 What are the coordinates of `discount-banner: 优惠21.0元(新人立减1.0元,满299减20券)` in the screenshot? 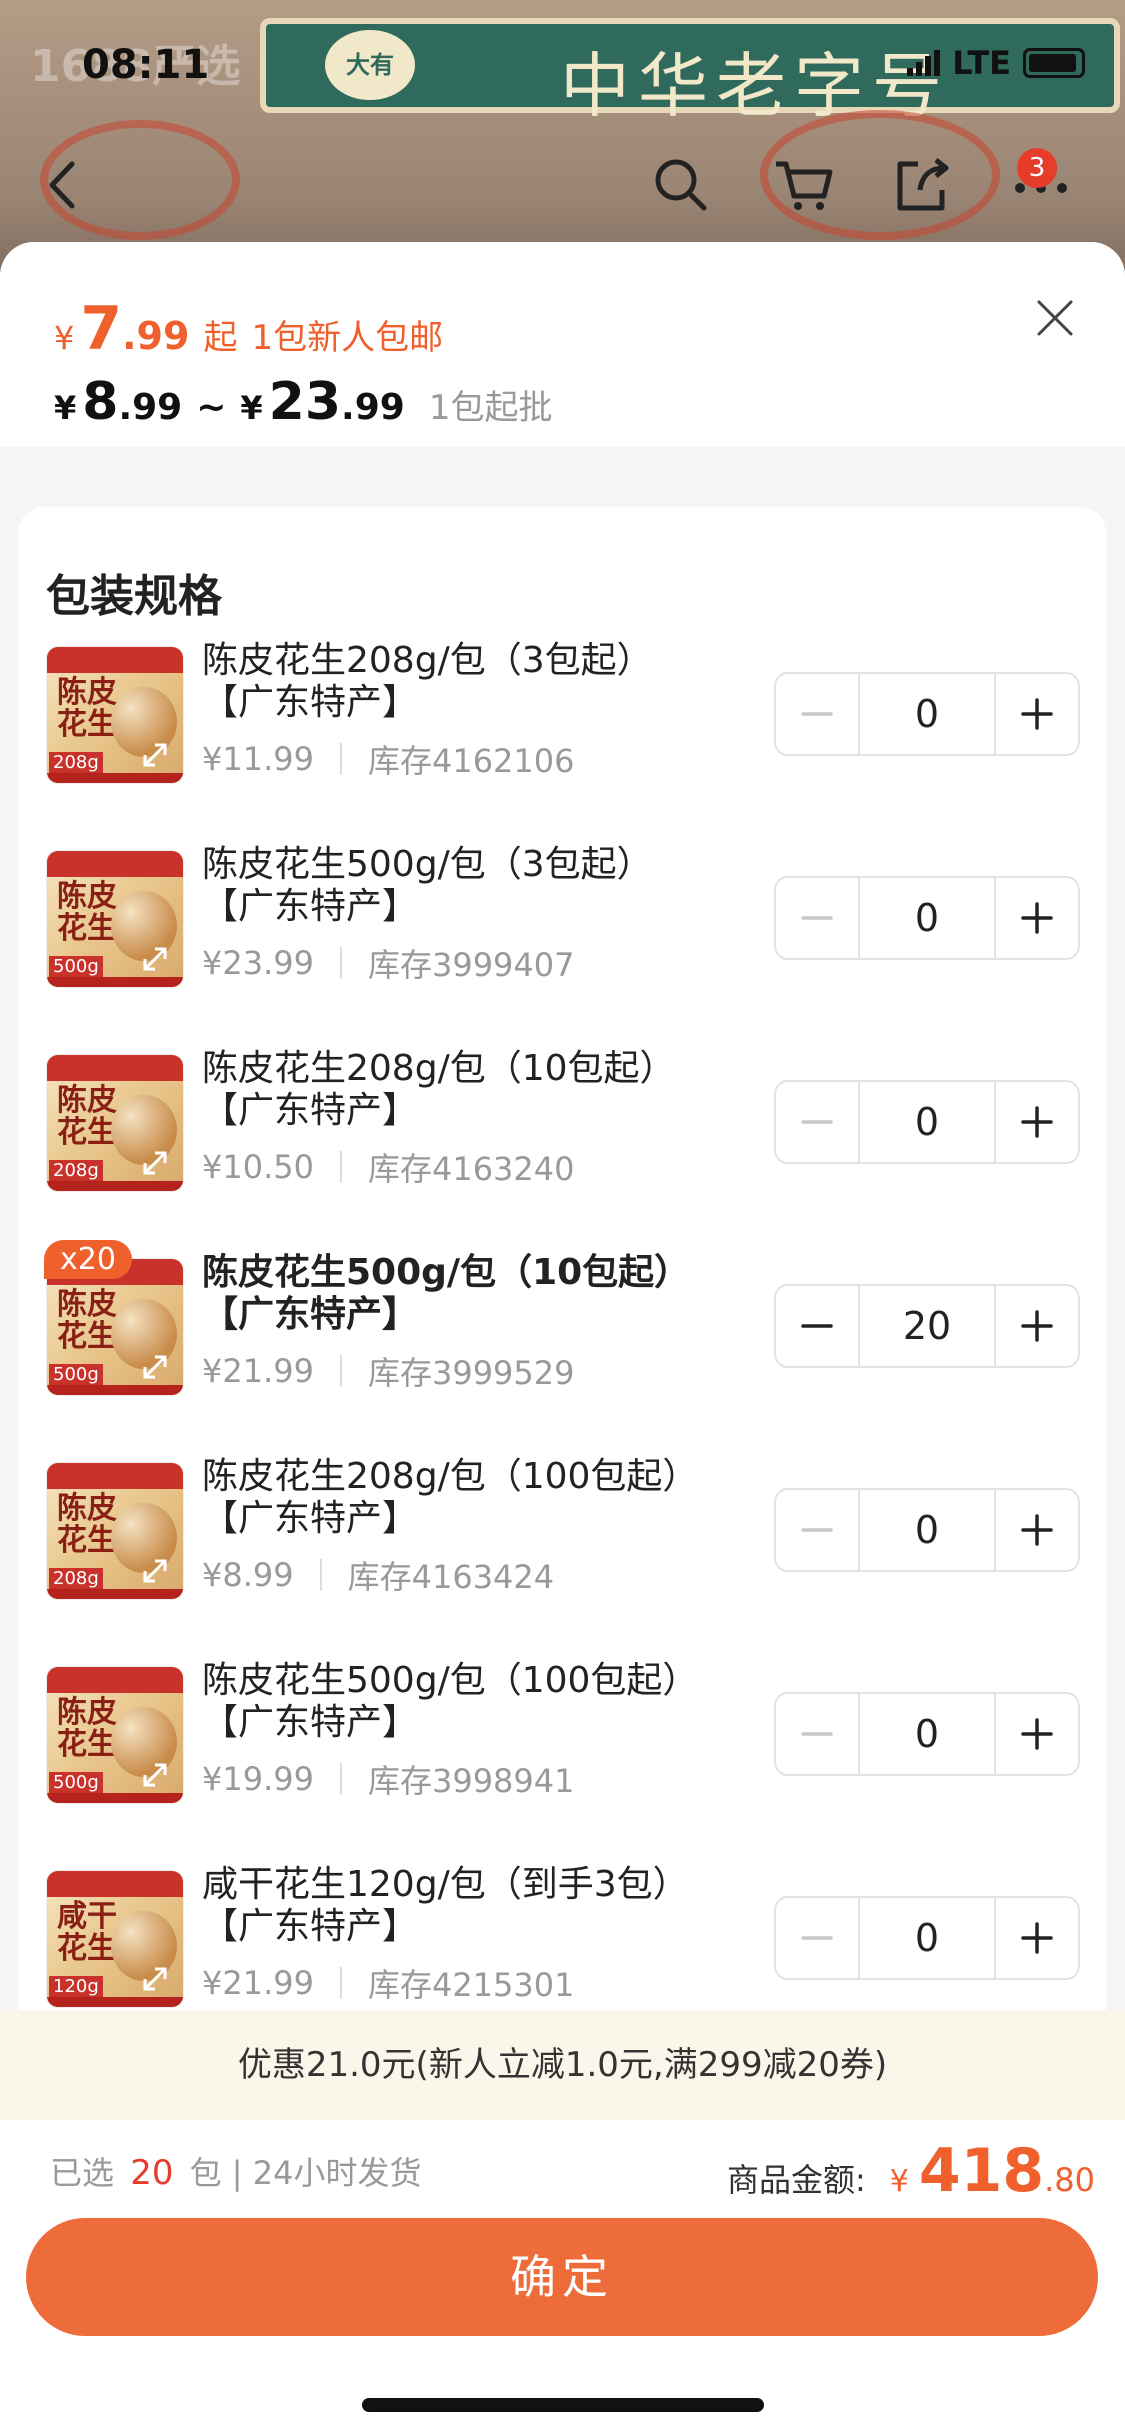 It's located at (562, 2065).